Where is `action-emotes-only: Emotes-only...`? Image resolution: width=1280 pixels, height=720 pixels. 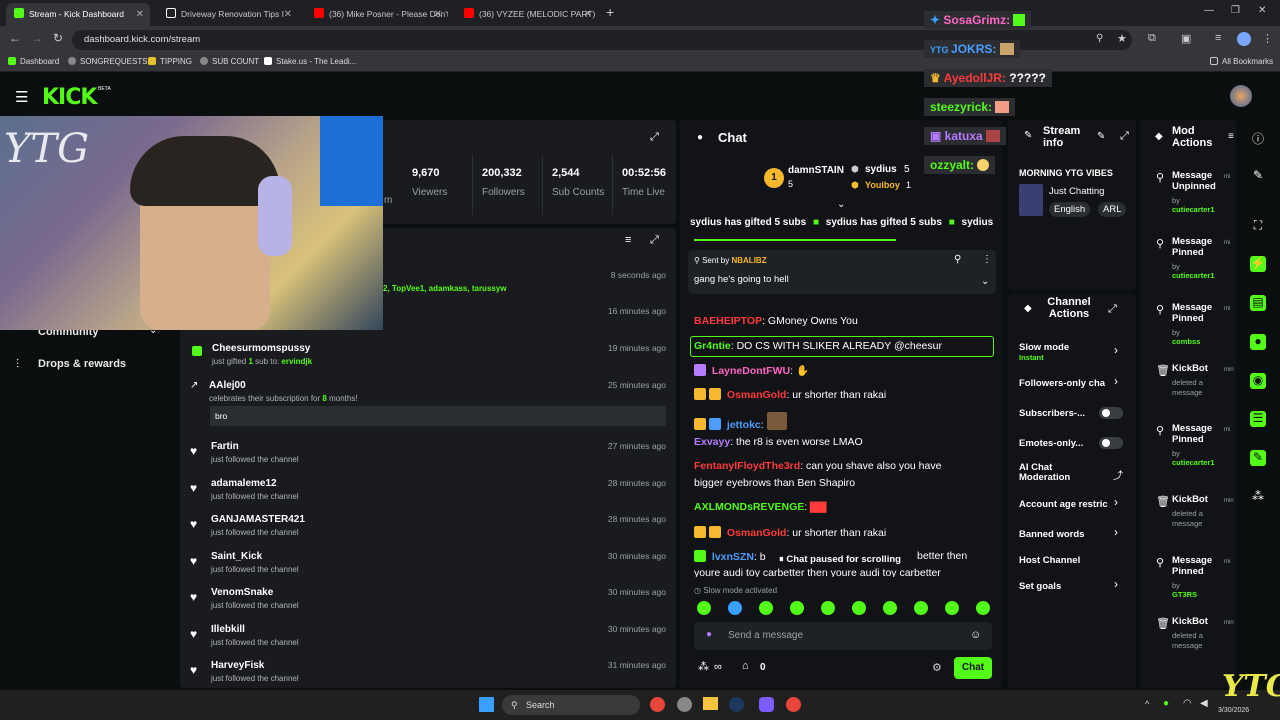 action-emotes-only: Emotes-only... is located at coordinates (1051, 443).